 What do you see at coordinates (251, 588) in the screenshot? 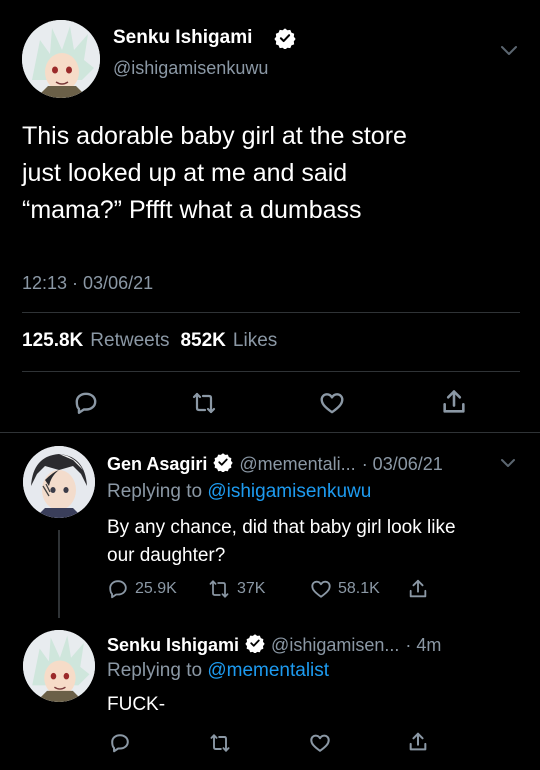
I see `retweet-count: 37K` at bounding box center [251, 588].